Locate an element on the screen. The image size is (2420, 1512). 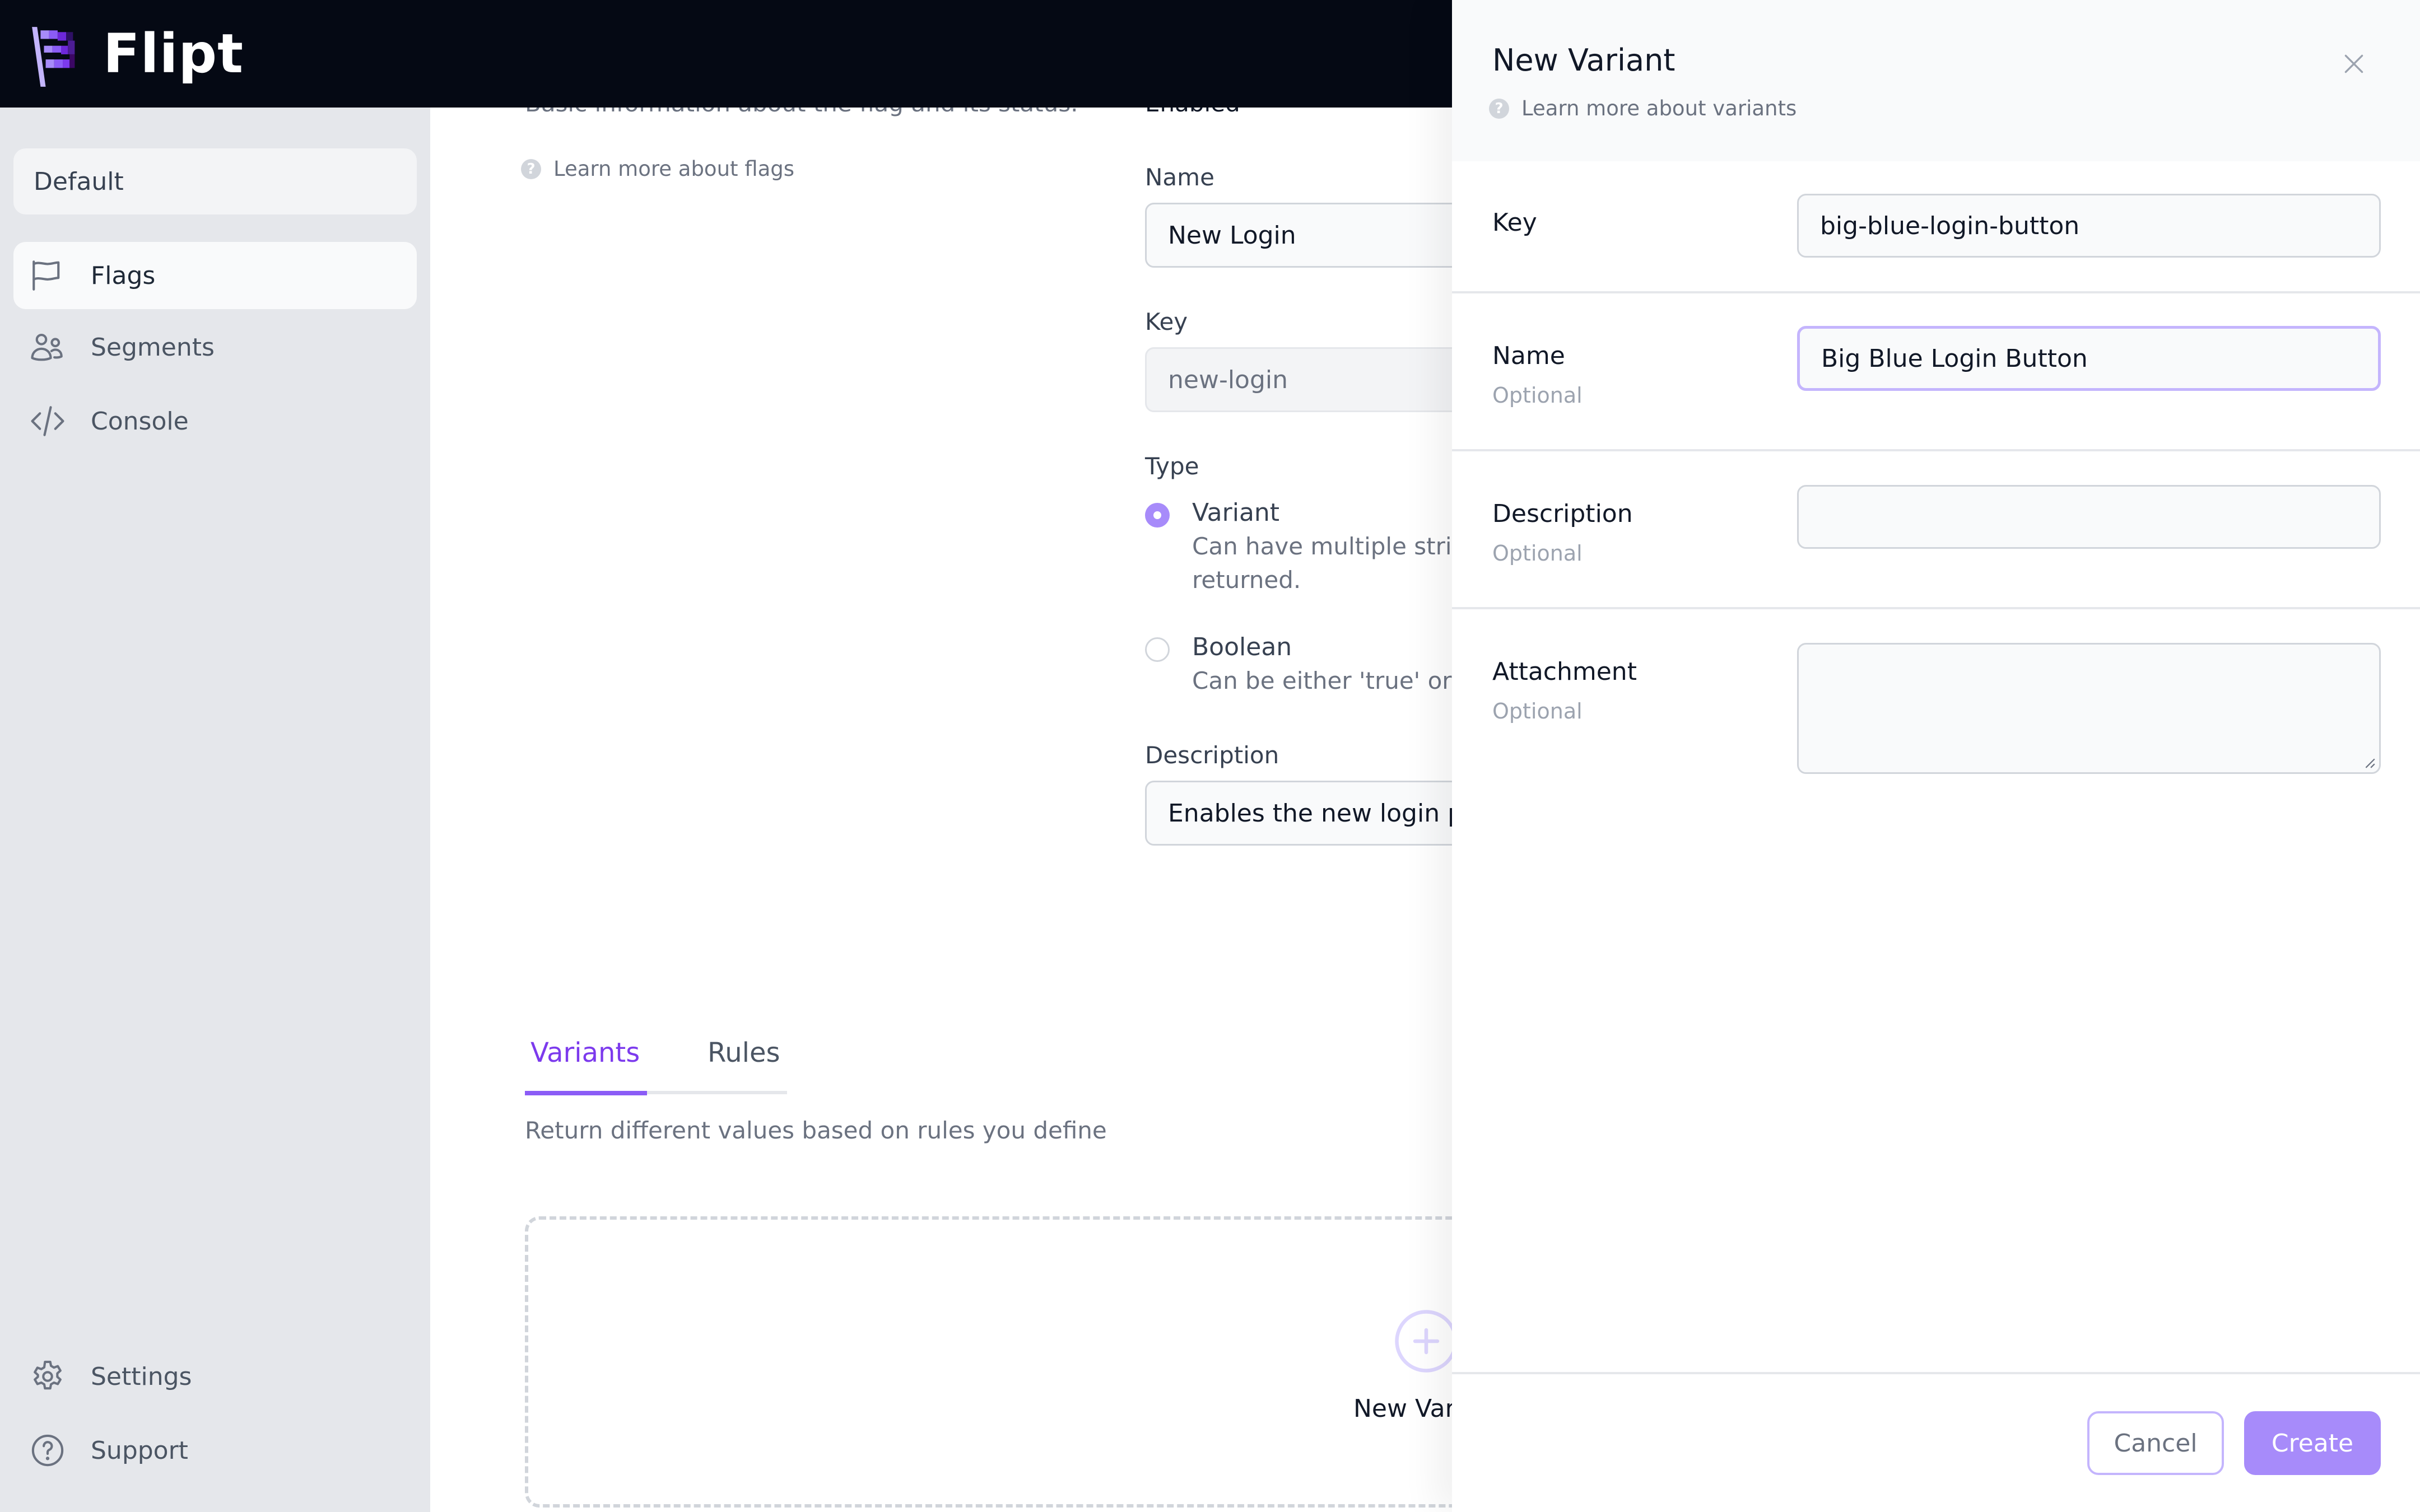
variant-attachment-textarea is located at coordinates (2089, 709).